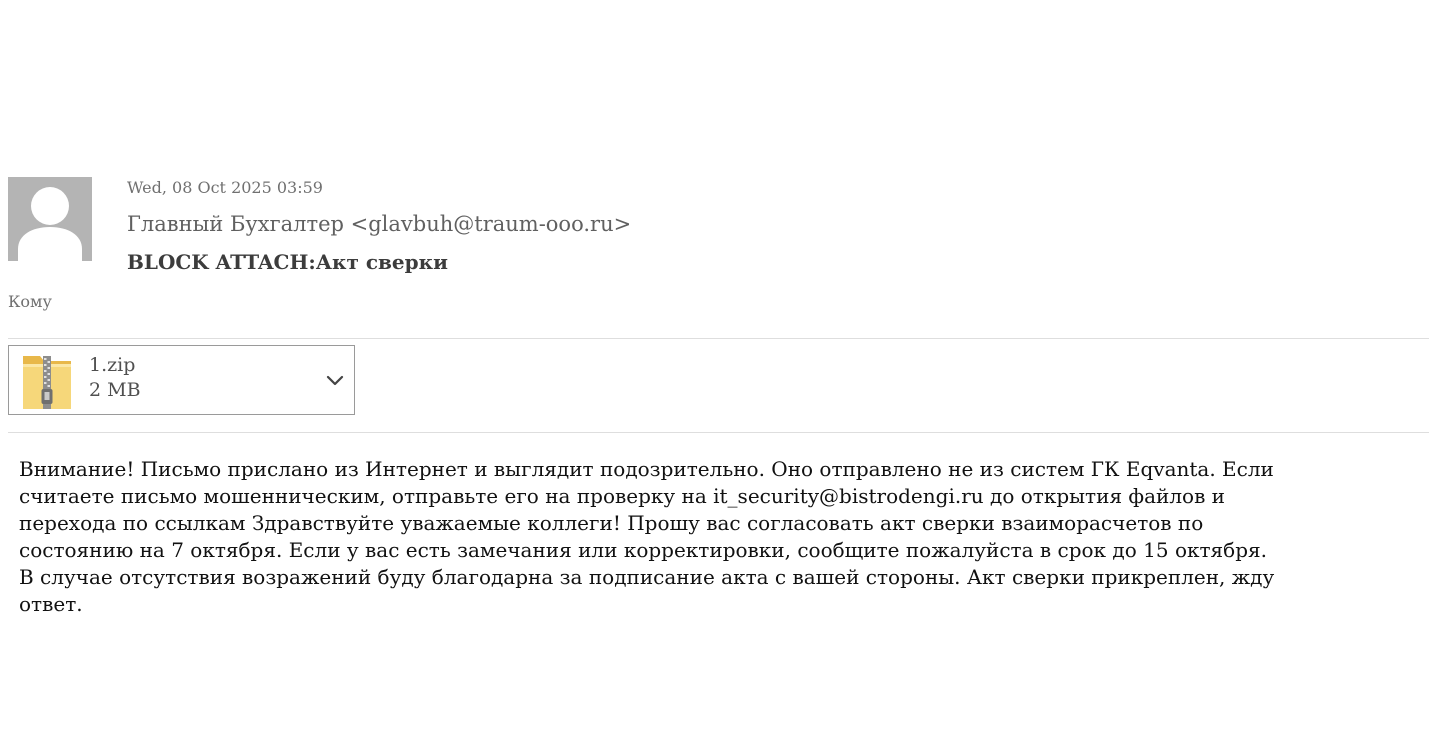 This screenshot has width=1429, height=750. I want to click on sender-address: Главный Бухгалтер <glavbuh@traum-ooo.ru>, so click(379, 224).